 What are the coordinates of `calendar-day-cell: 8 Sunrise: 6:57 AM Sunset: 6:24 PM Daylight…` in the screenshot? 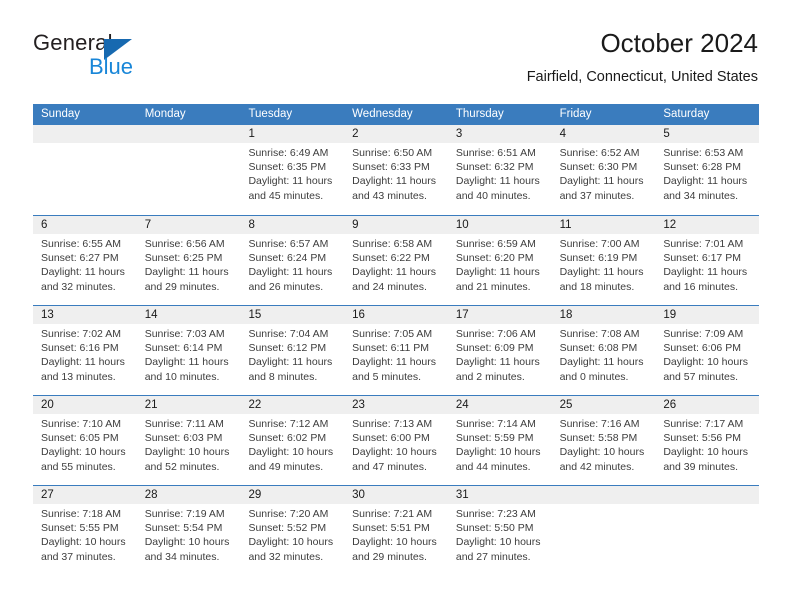 It's located at (292, 260).